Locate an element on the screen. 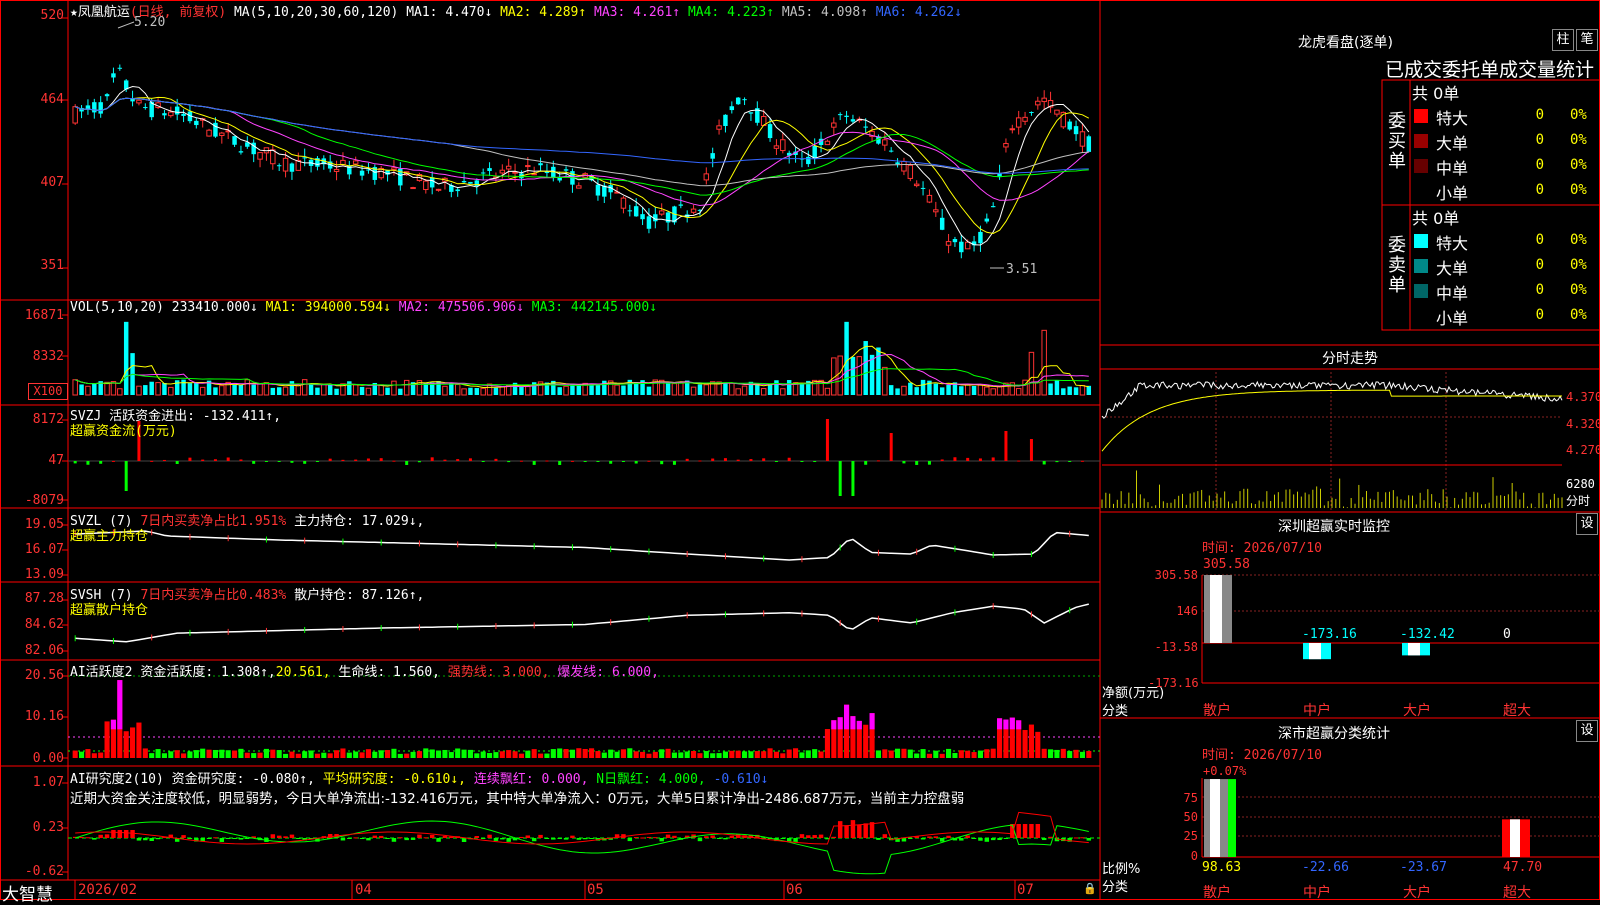 Image resolution: width=1600 pixels, height=905 pixels. sell-row-vol-2: 0 is located at coordinates (1539, 290).